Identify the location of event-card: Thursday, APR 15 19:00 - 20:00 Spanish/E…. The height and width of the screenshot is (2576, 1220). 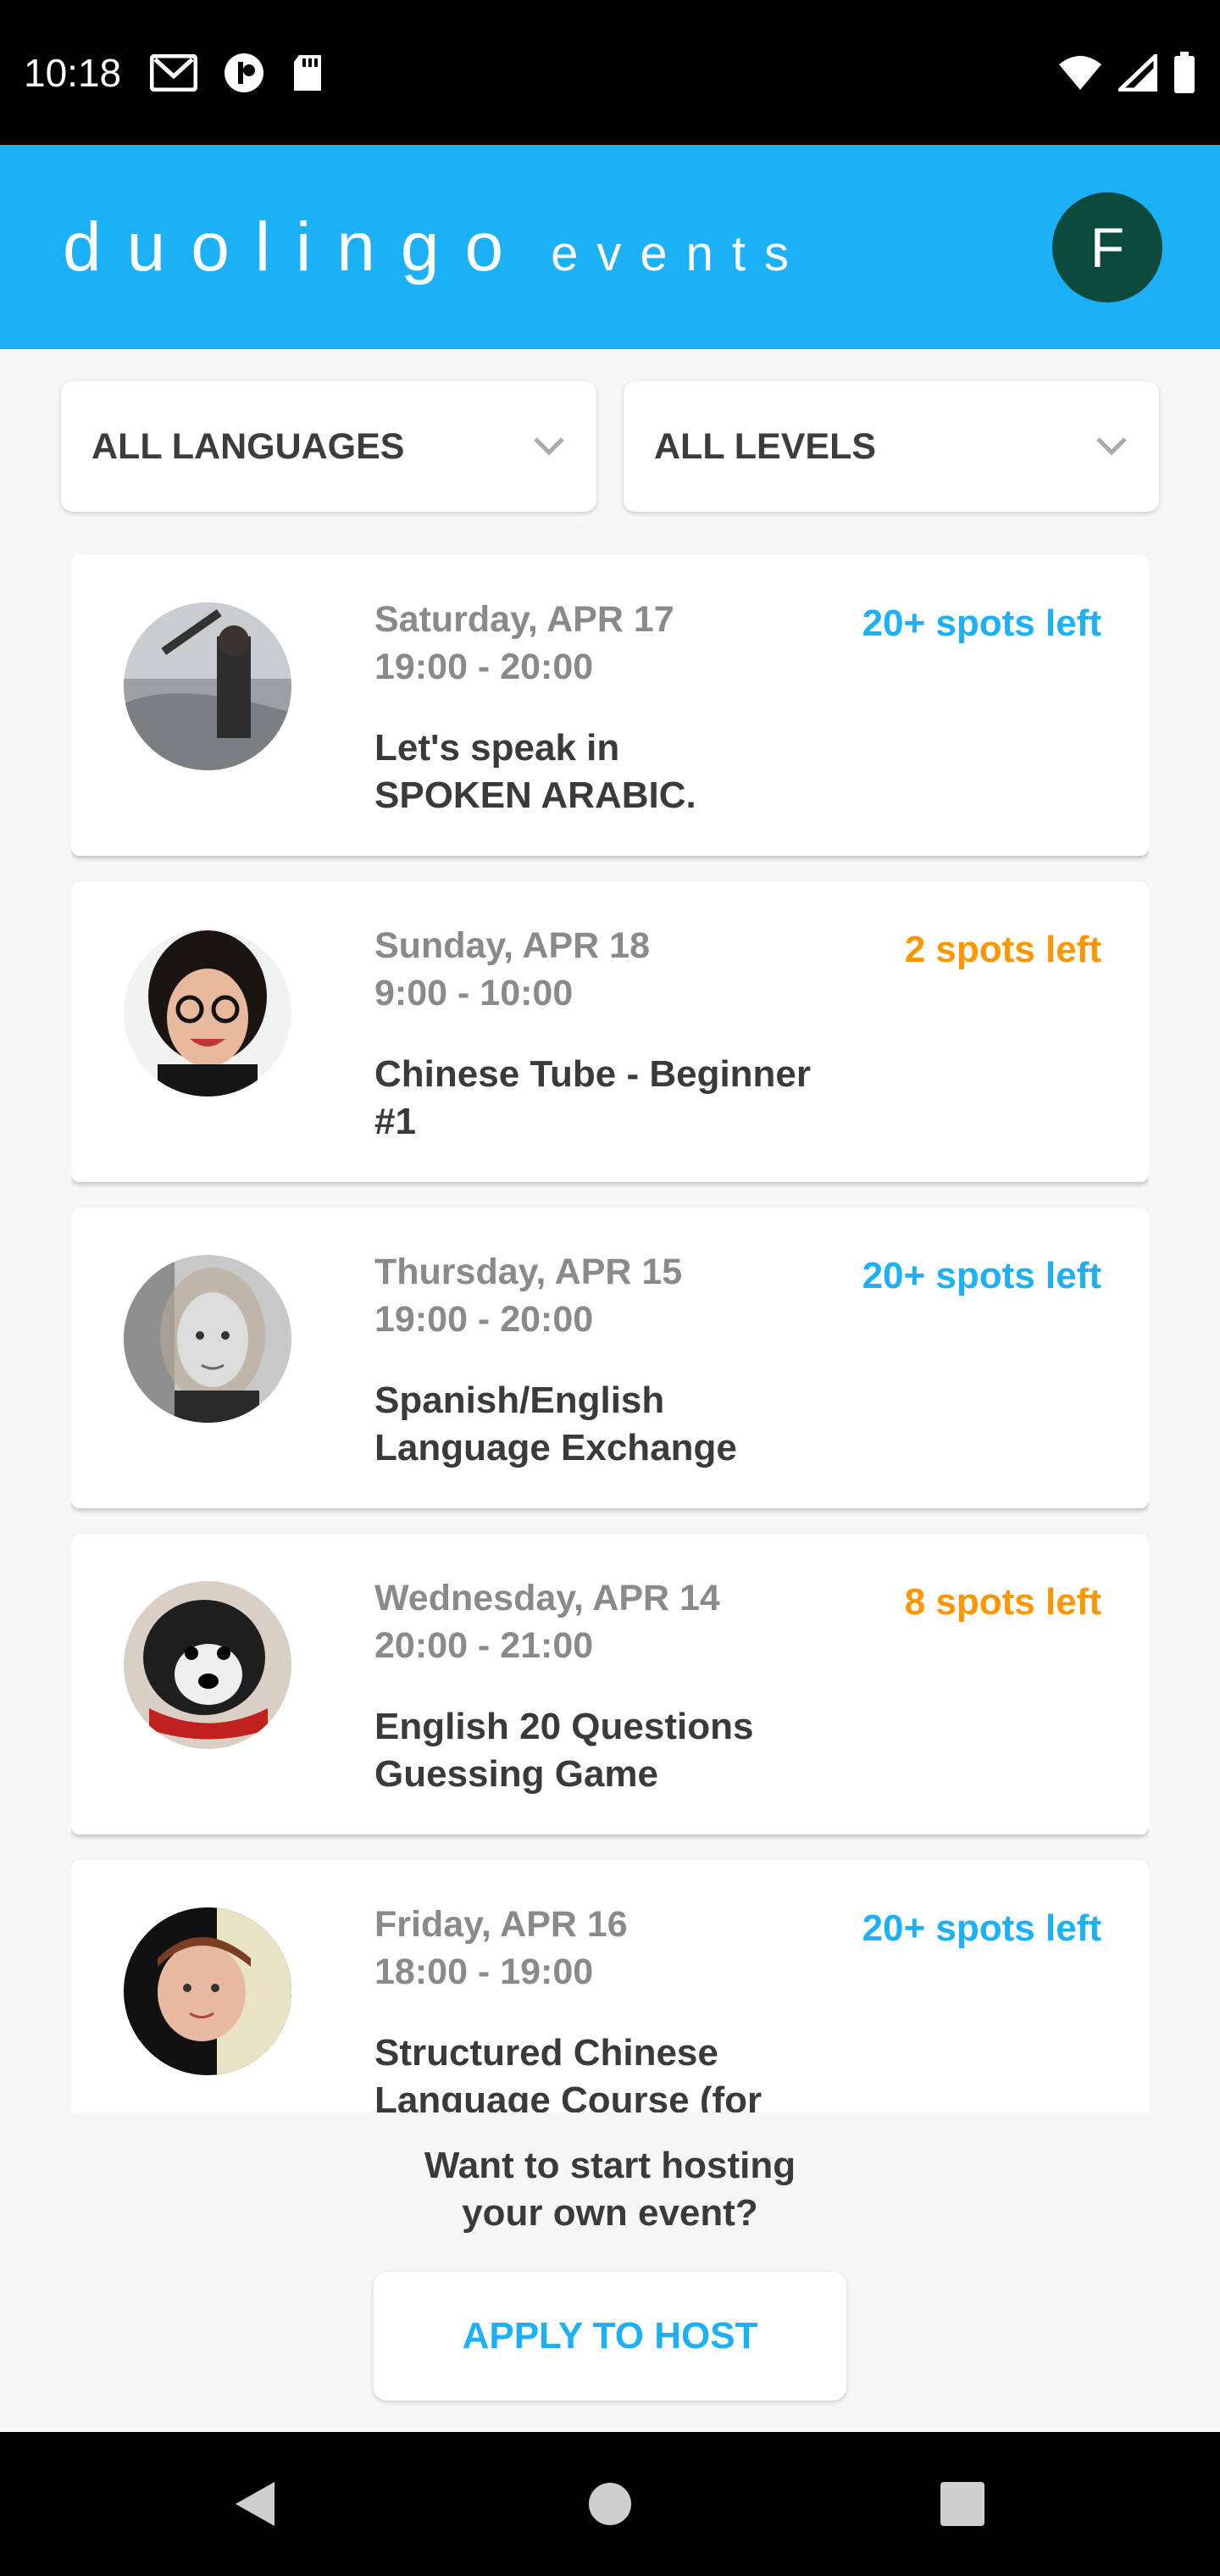
(610, 1358).